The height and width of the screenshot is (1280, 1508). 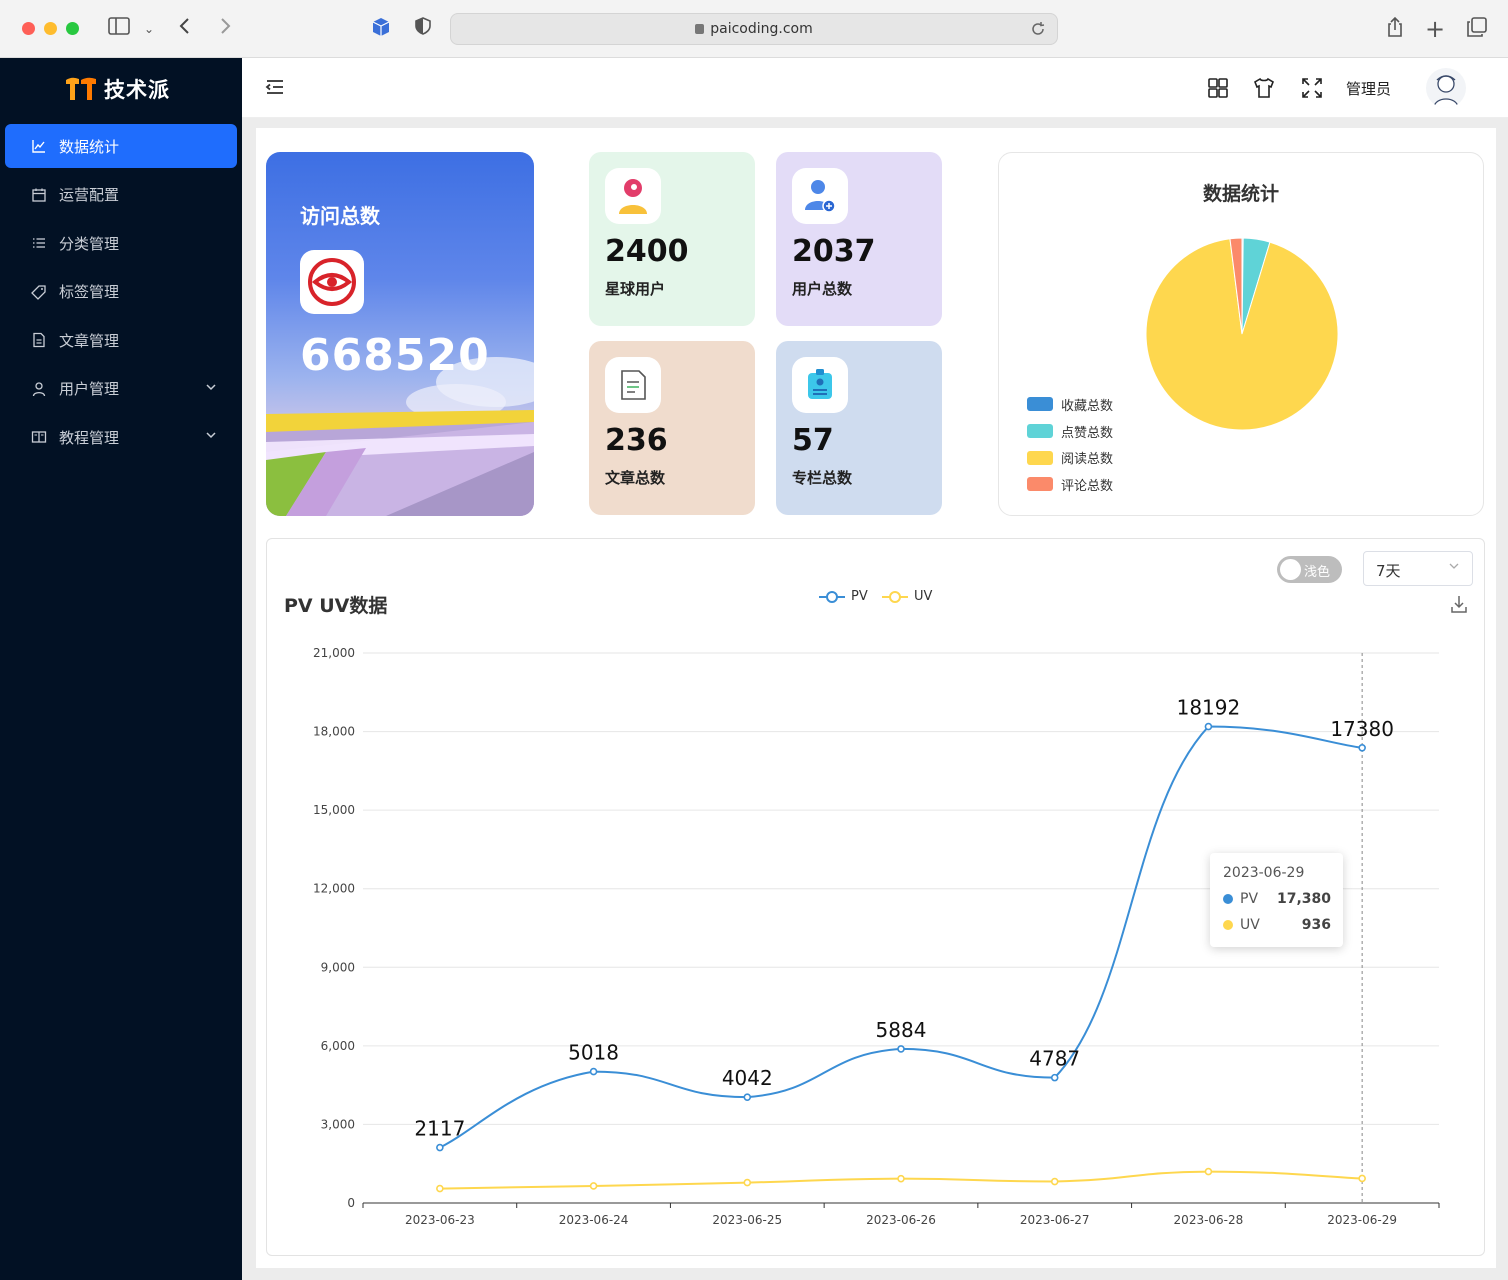 I want to click on chevron-down-icon: ⌄, so click(x=149, y=29).